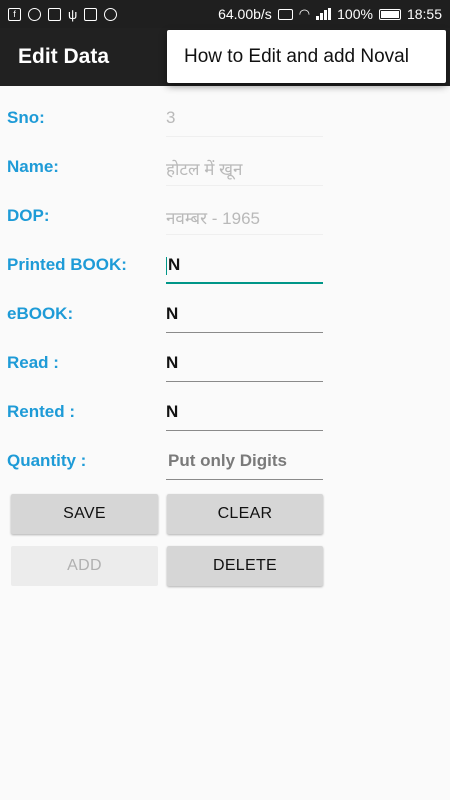 This screenshot has width=450, height=800. What do you see at coordinates (244, 218) in the screenshot?
I see `dop-field: नवम्बर - 1965` at bounding box center [244, 218].